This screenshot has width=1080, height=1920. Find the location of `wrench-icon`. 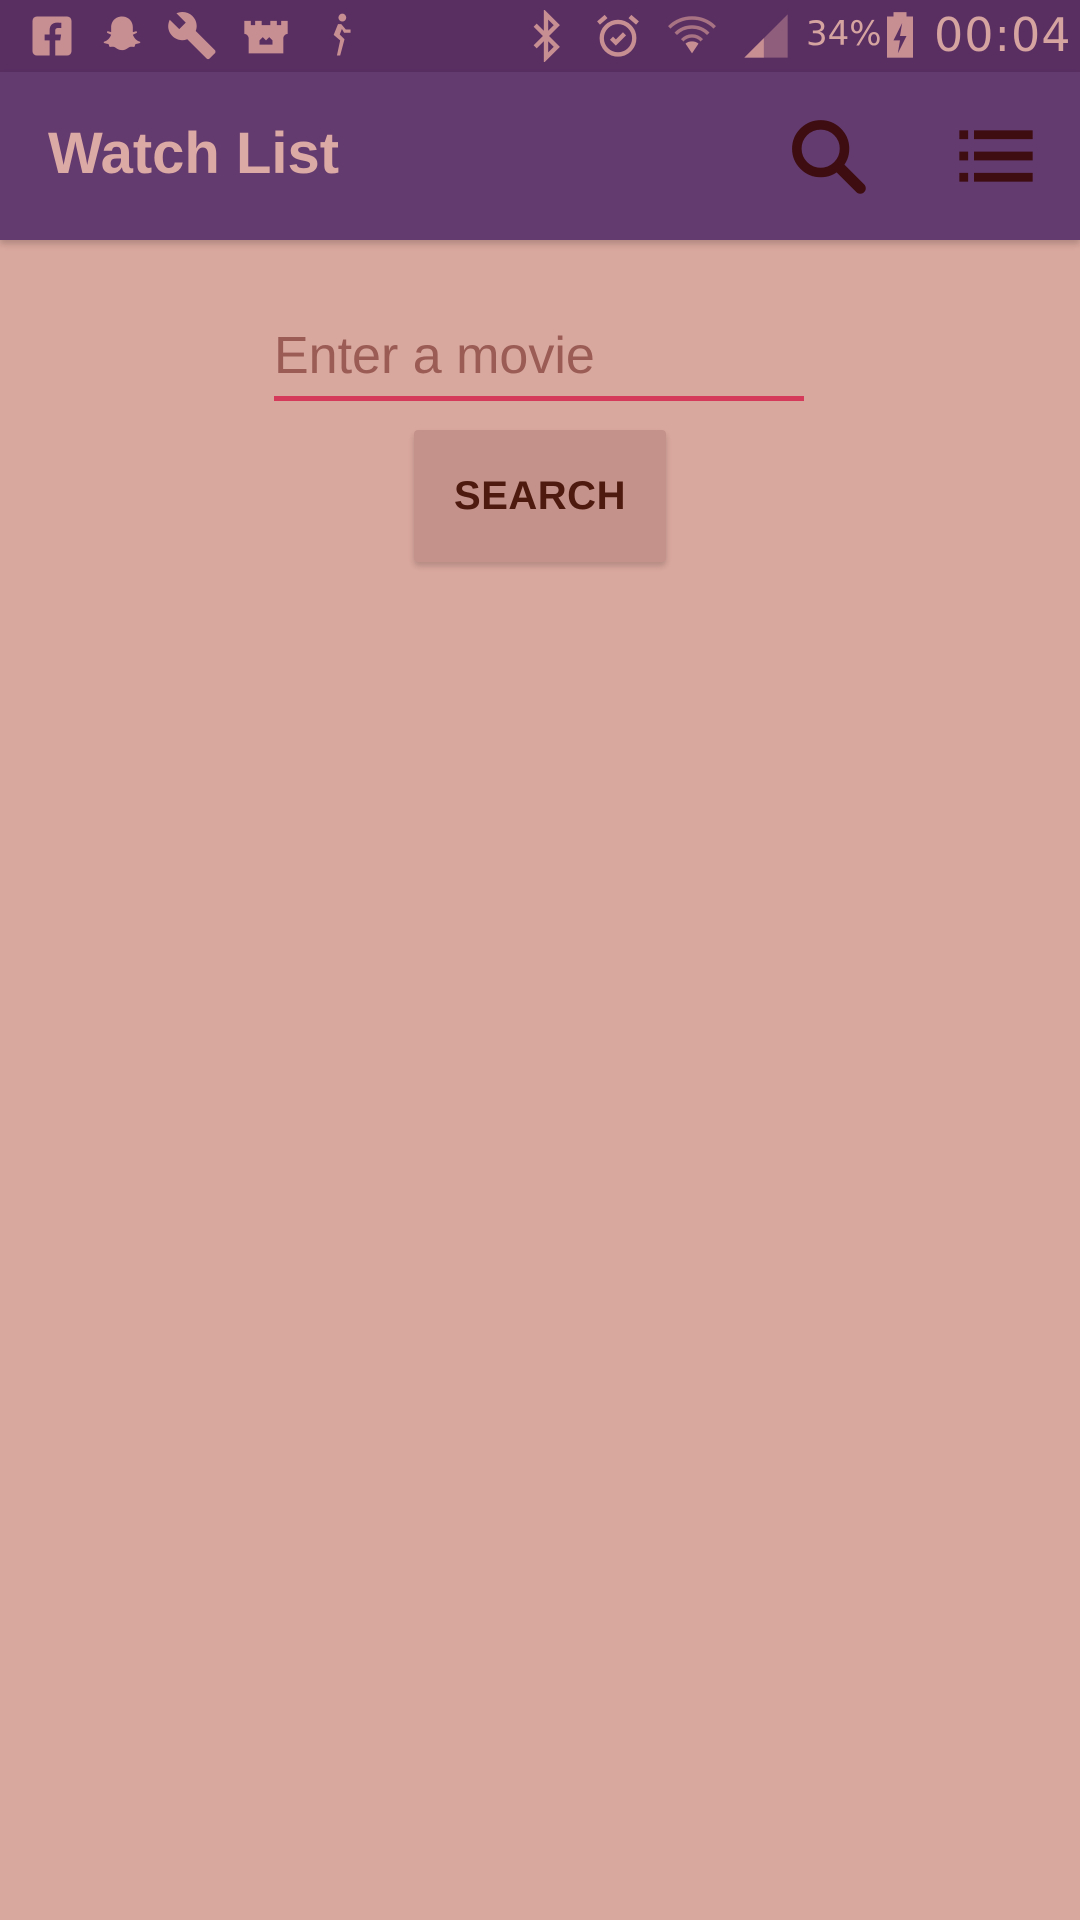

wrench-icon is located at coordinates (194, 36).